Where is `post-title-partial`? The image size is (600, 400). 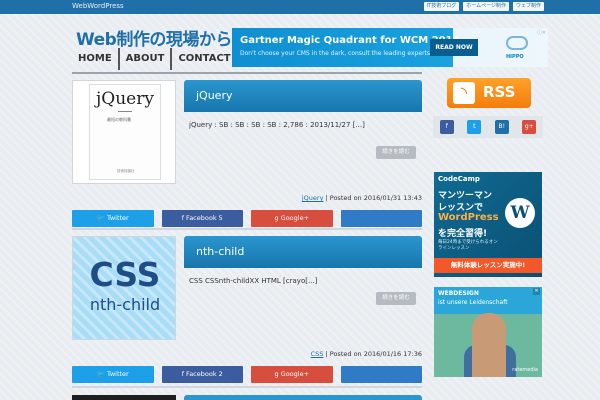
post-title-partial is located at coordinates (303, 397).